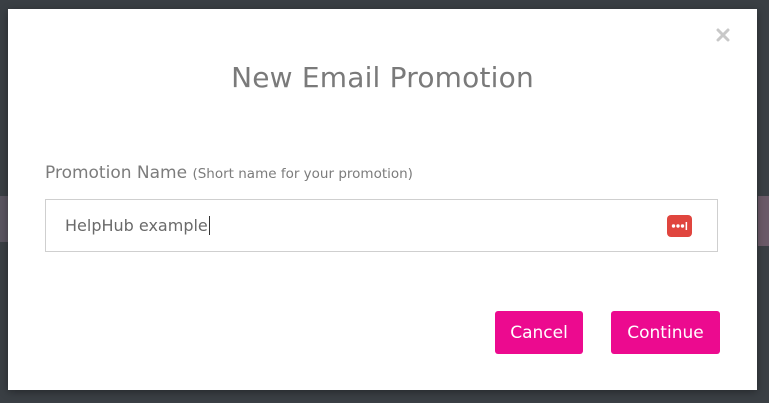  Describe the element at coordinates (382, 77) in the screenshot. I see `modal-title: New Email Promotion` at that location.